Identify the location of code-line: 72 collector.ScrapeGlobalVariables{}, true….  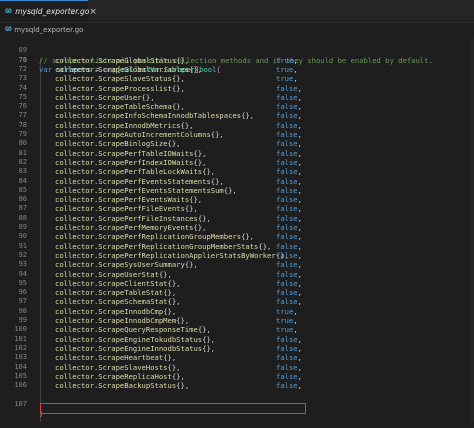
(237, 69).